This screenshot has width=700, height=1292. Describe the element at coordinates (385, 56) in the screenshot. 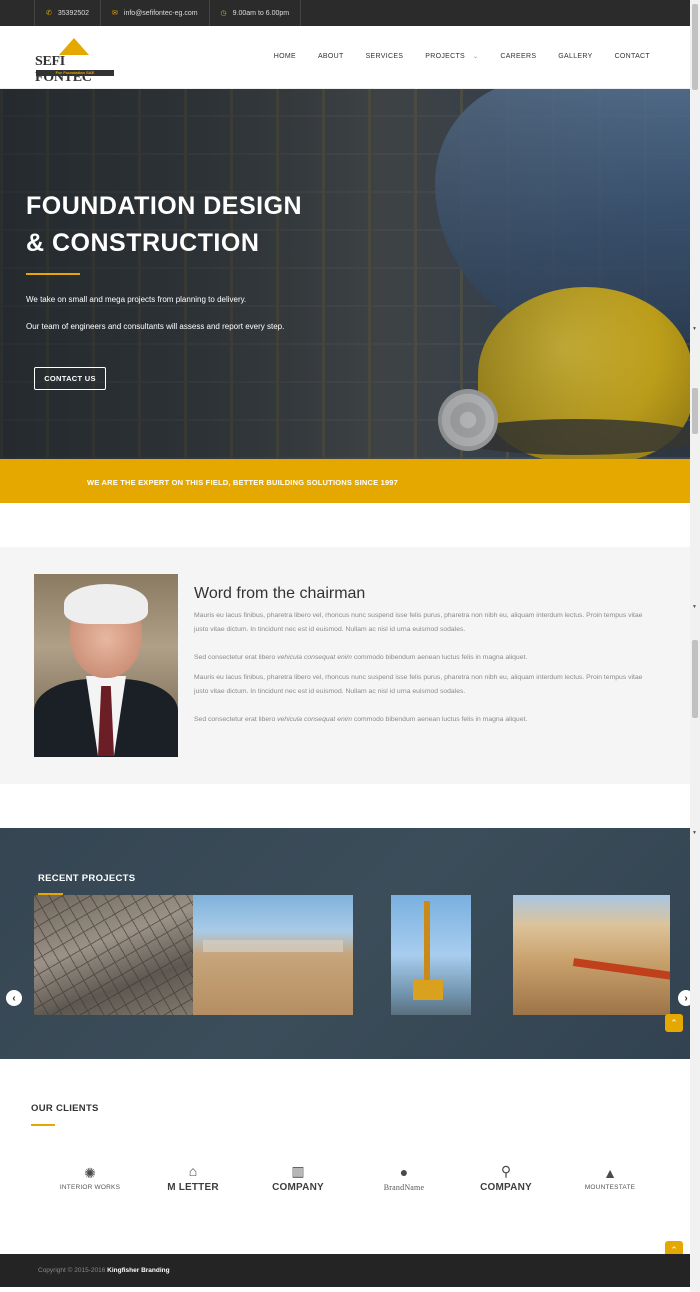

I see `nav-services: SERVICES` at that location.